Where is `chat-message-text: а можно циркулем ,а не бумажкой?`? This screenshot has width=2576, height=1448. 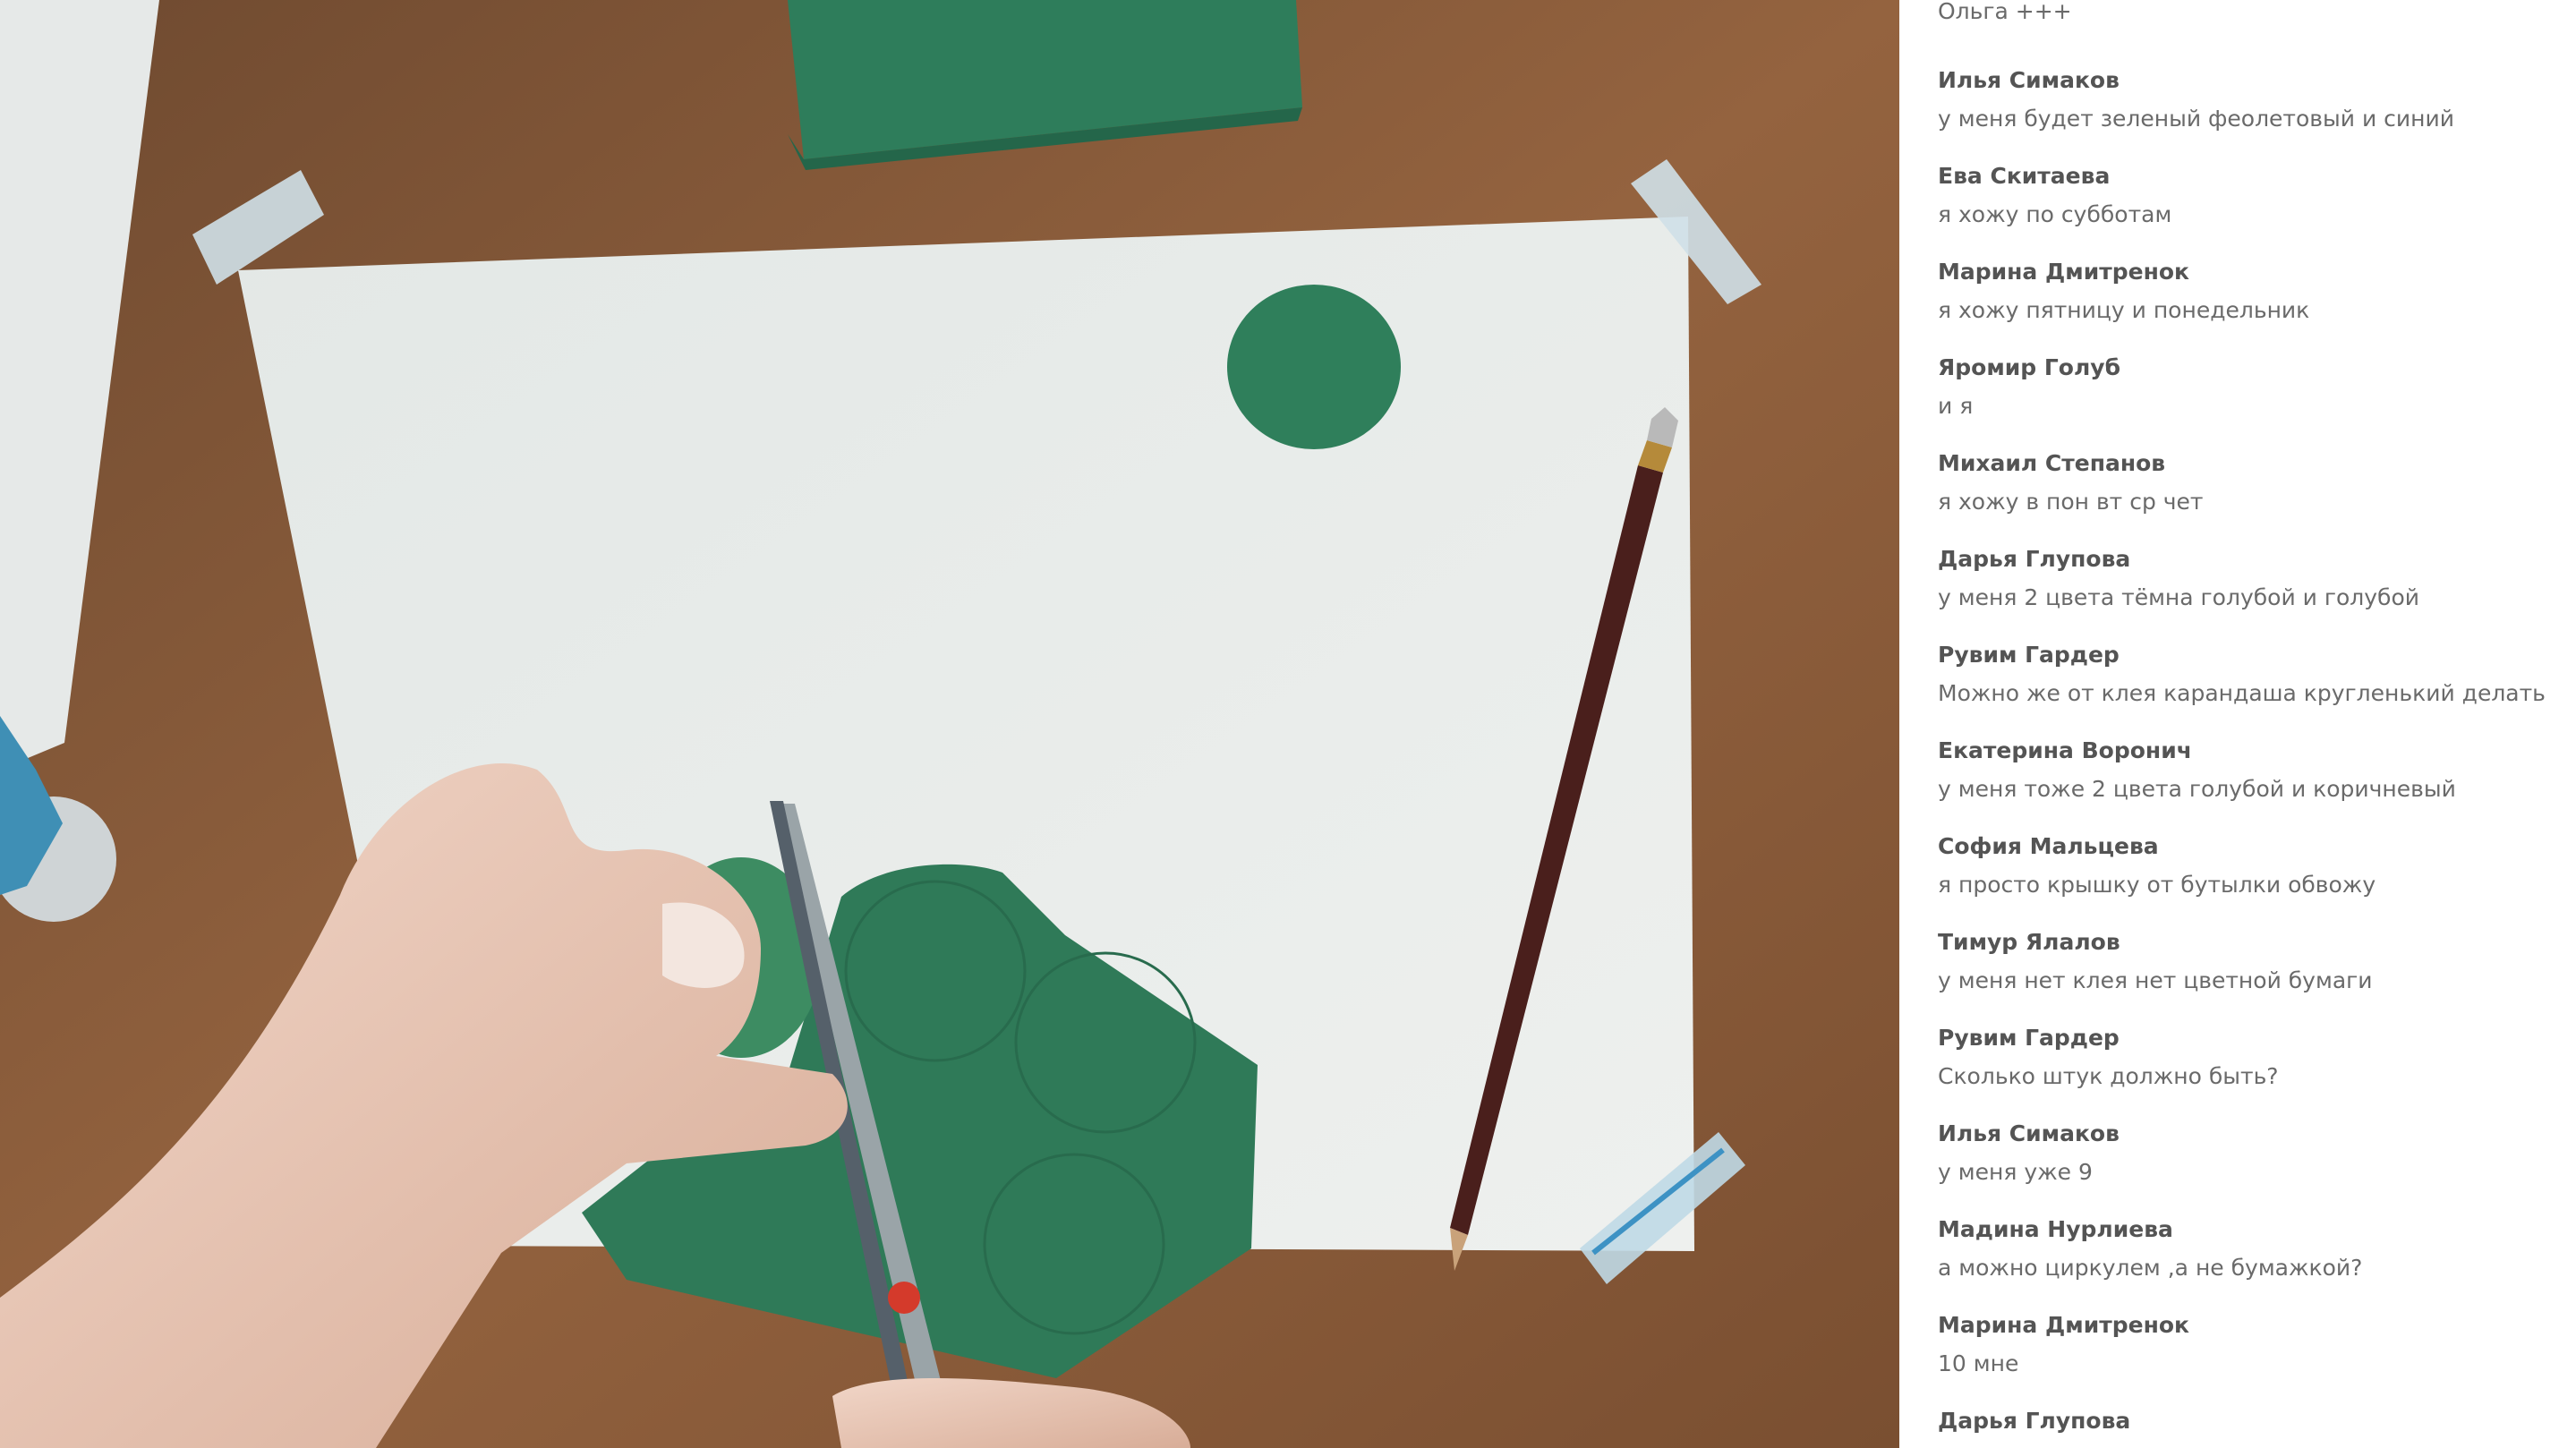
chat-message-text: а можно циркулем ,а не бумажкой? is located at coordinates (2150, 1268).